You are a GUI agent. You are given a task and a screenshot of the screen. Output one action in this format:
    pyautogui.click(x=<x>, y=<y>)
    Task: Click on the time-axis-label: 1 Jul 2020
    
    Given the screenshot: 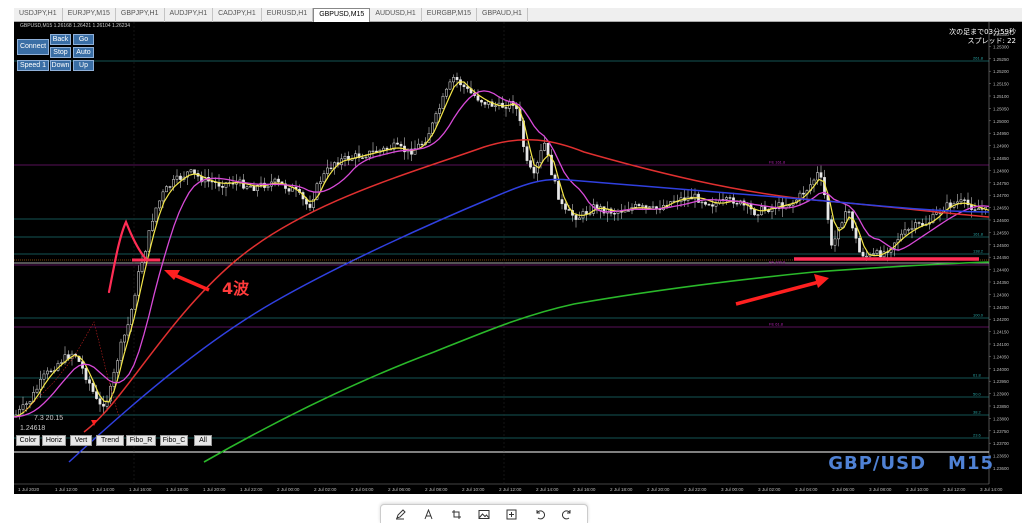 What is the action you would take?
    pyautogui.click(x=29, y=489)
    